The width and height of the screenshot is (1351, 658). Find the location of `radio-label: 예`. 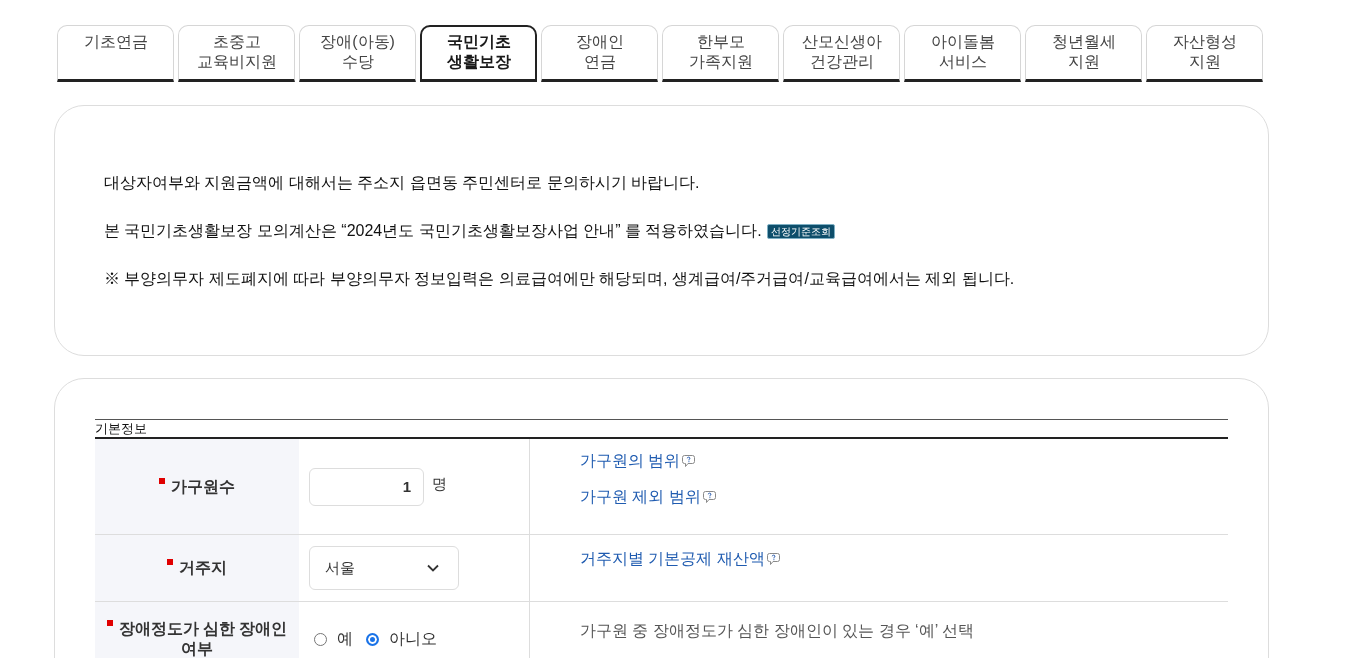

radio-label: 예 is located at coordinates (345, 639).